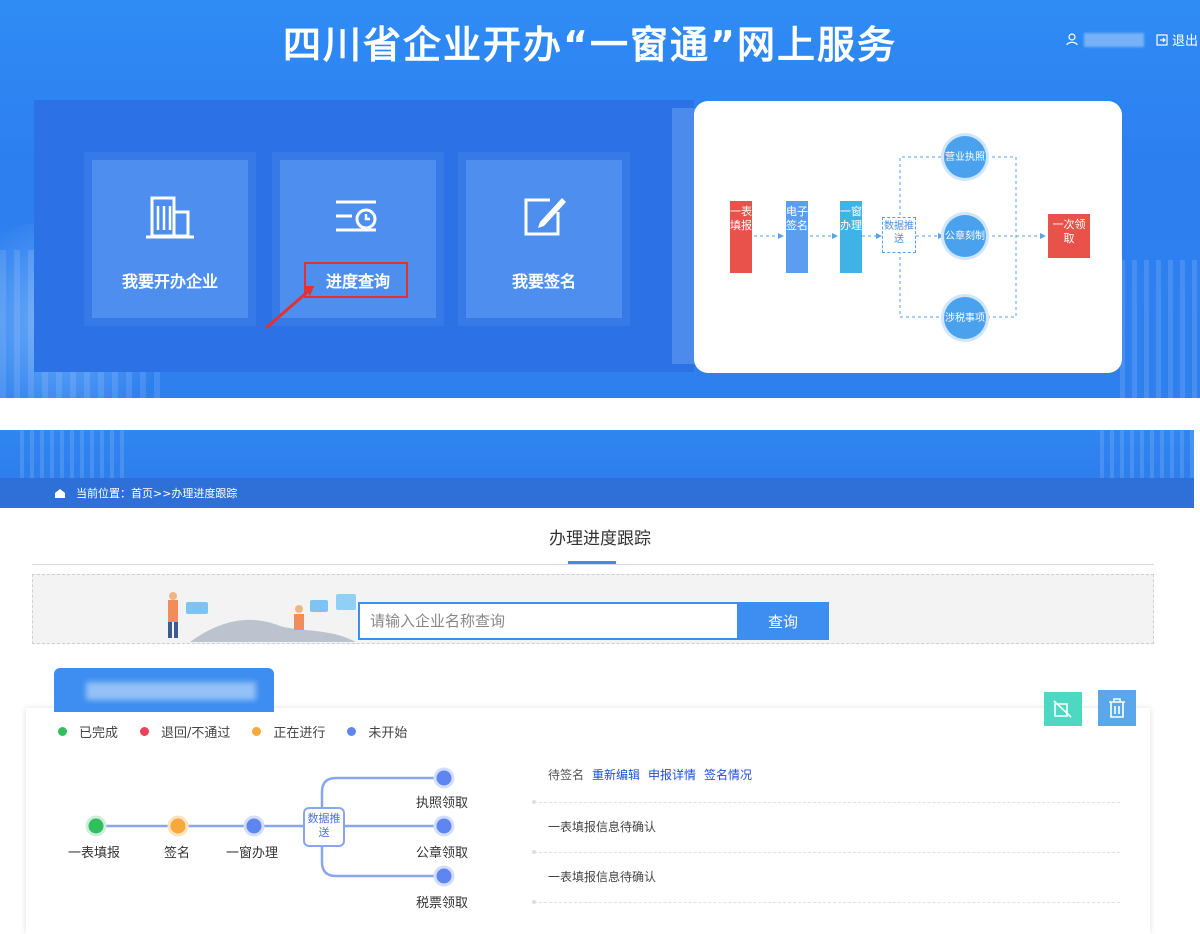 Image resolution: width=1200 pixels, height=934 pixels. What do you see at coordinates (171, 691) in the screenshot?
I see `company-name-blurred` at bounding box center [171, 691].